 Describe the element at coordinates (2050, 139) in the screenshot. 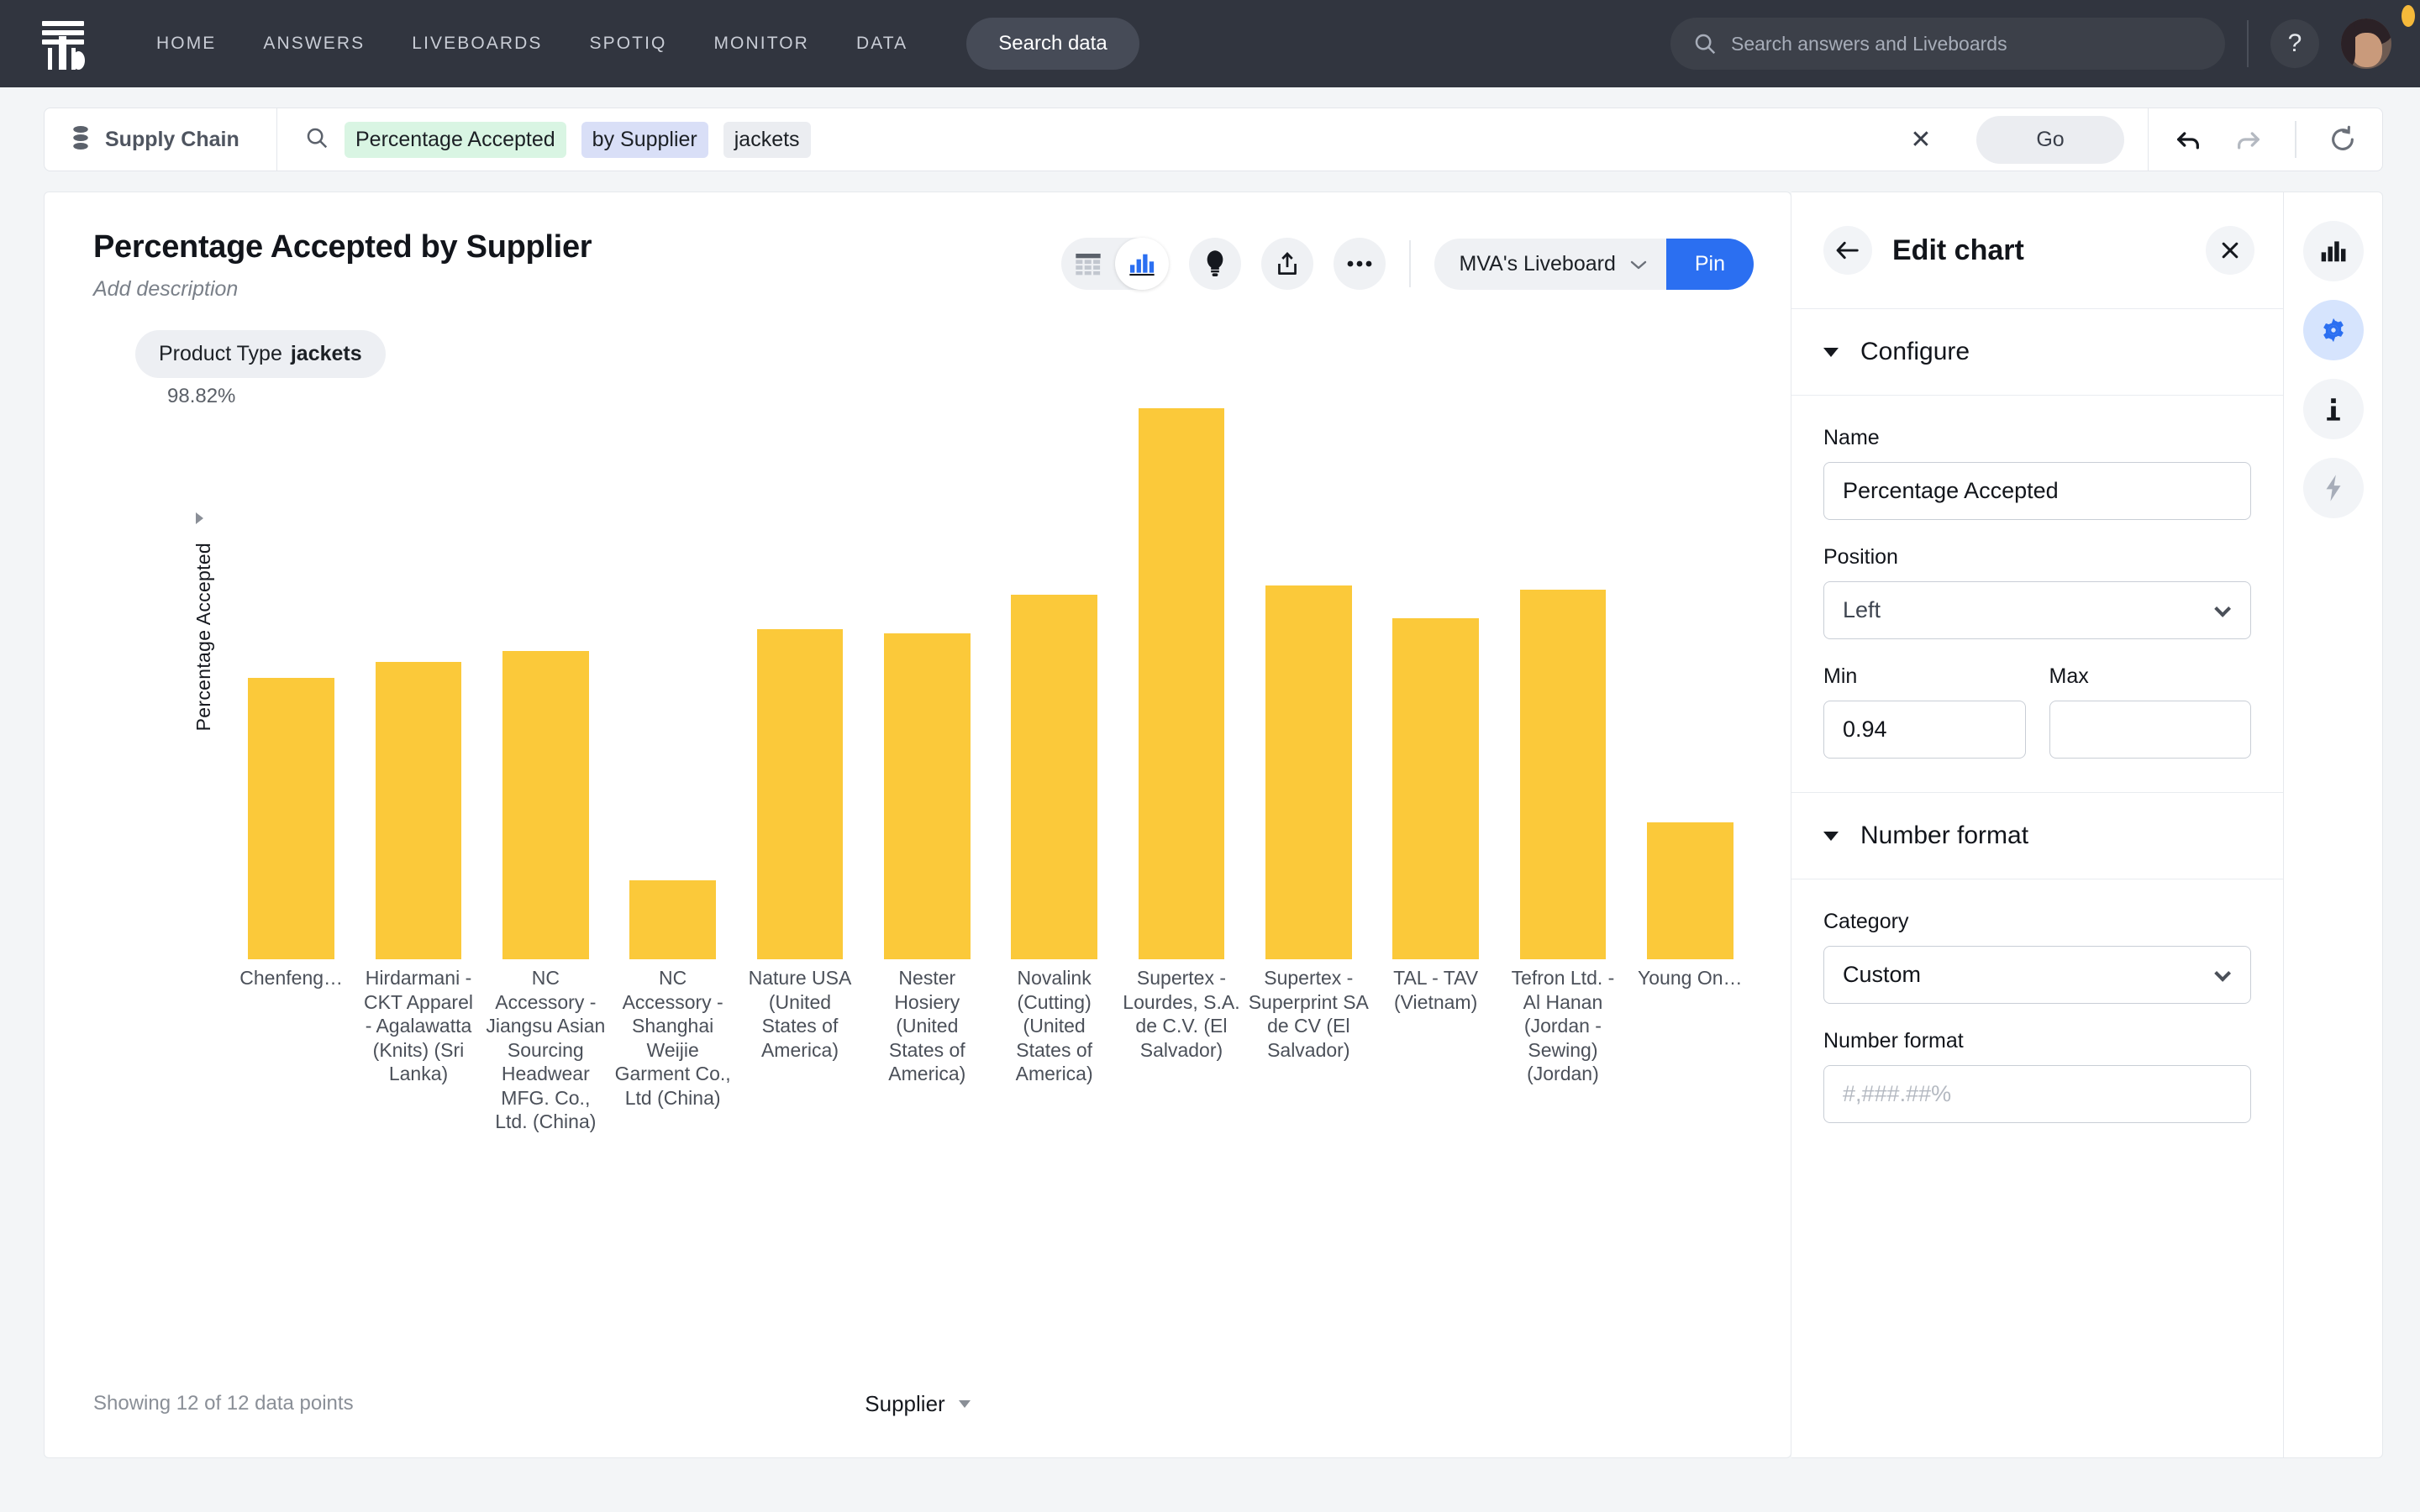

I see `go-button: Go` at that location.